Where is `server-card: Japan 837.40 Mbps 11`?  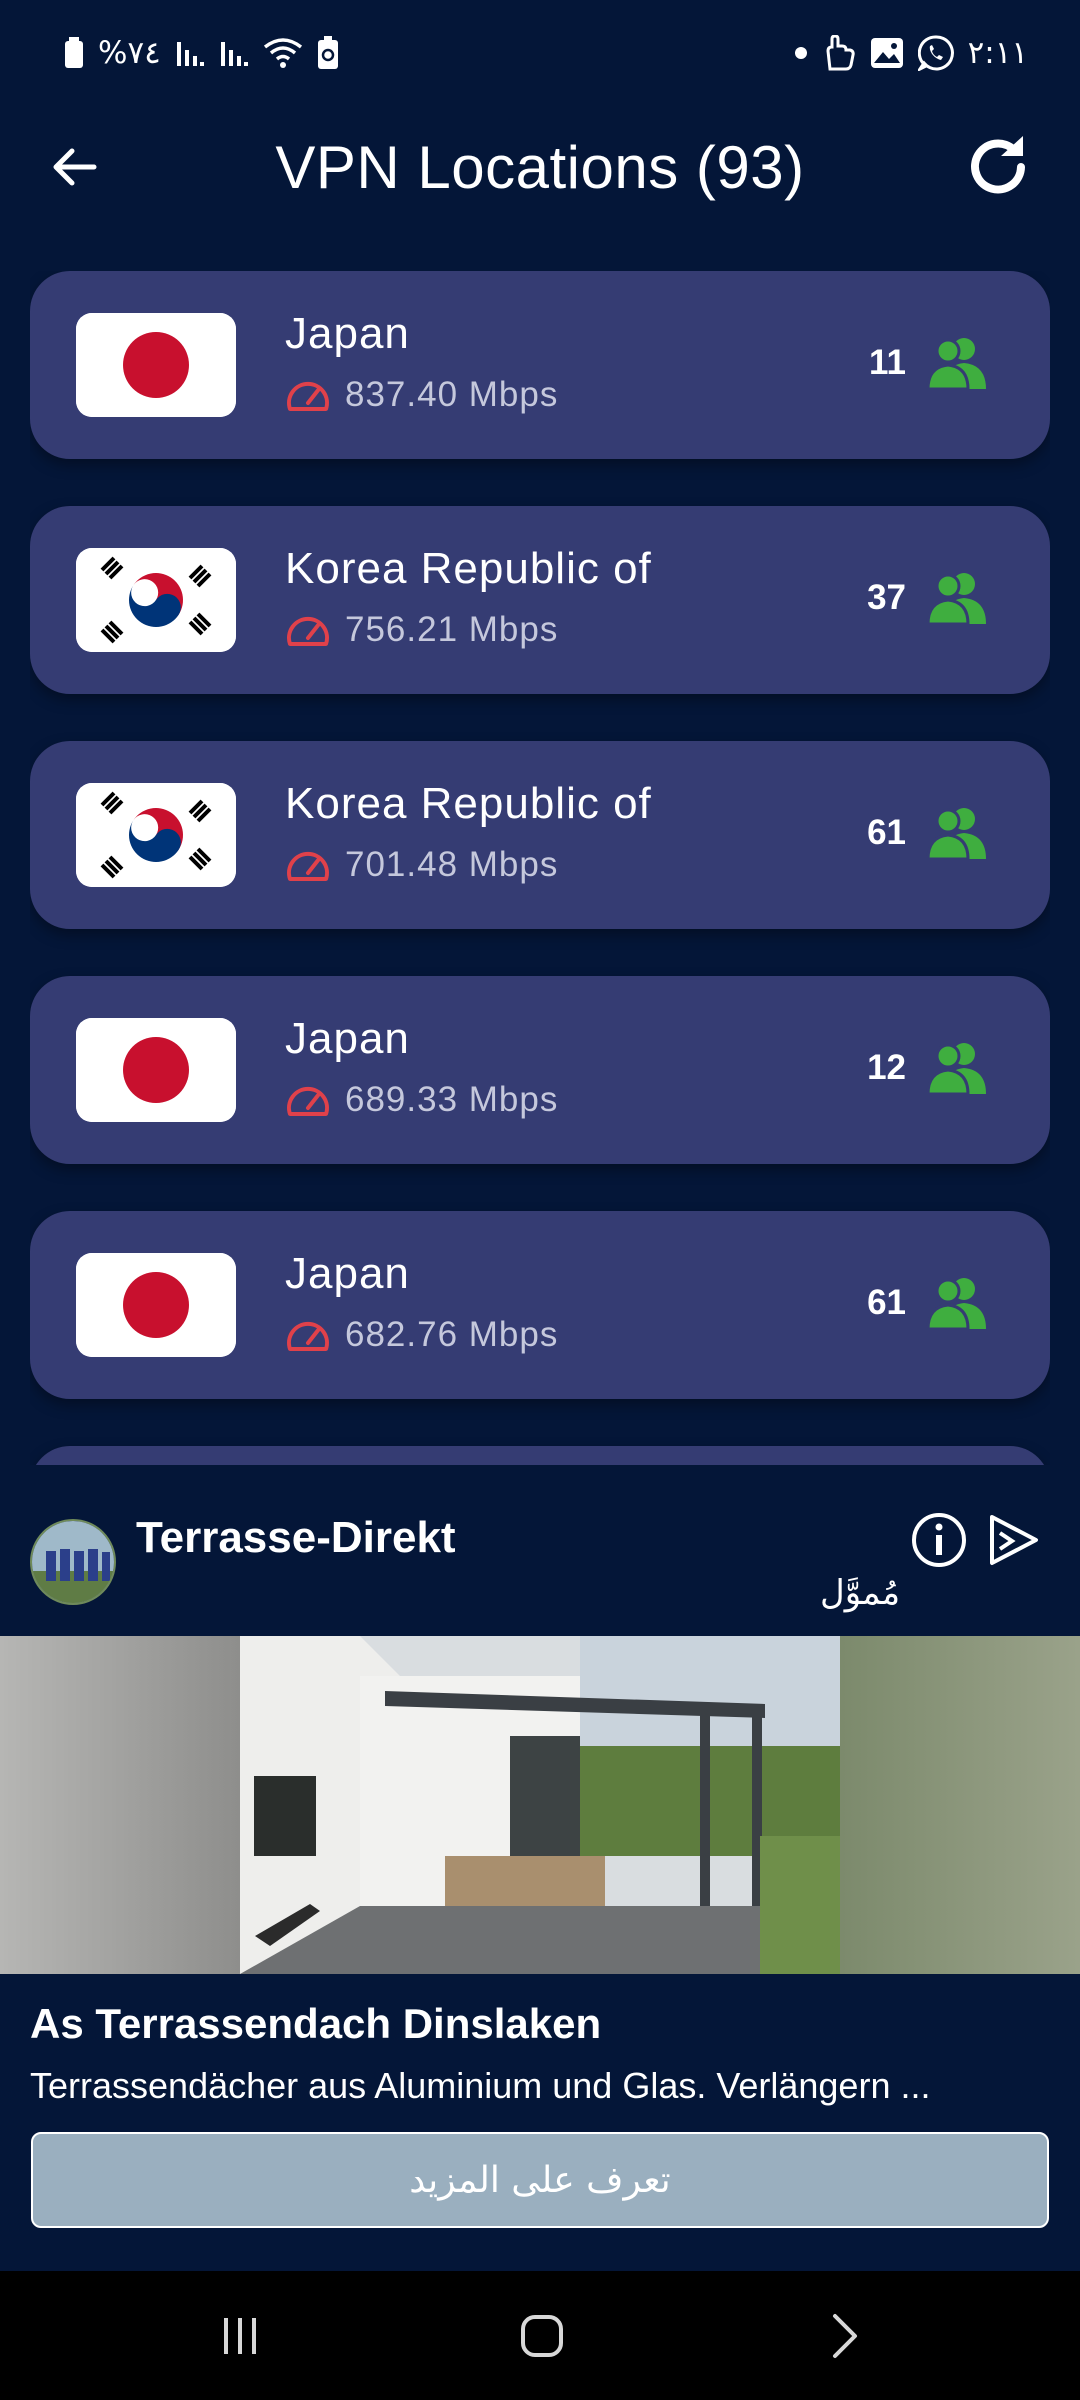 server-card: Japan 837.40 Mbps 11 is located at coordinates (540, 365).